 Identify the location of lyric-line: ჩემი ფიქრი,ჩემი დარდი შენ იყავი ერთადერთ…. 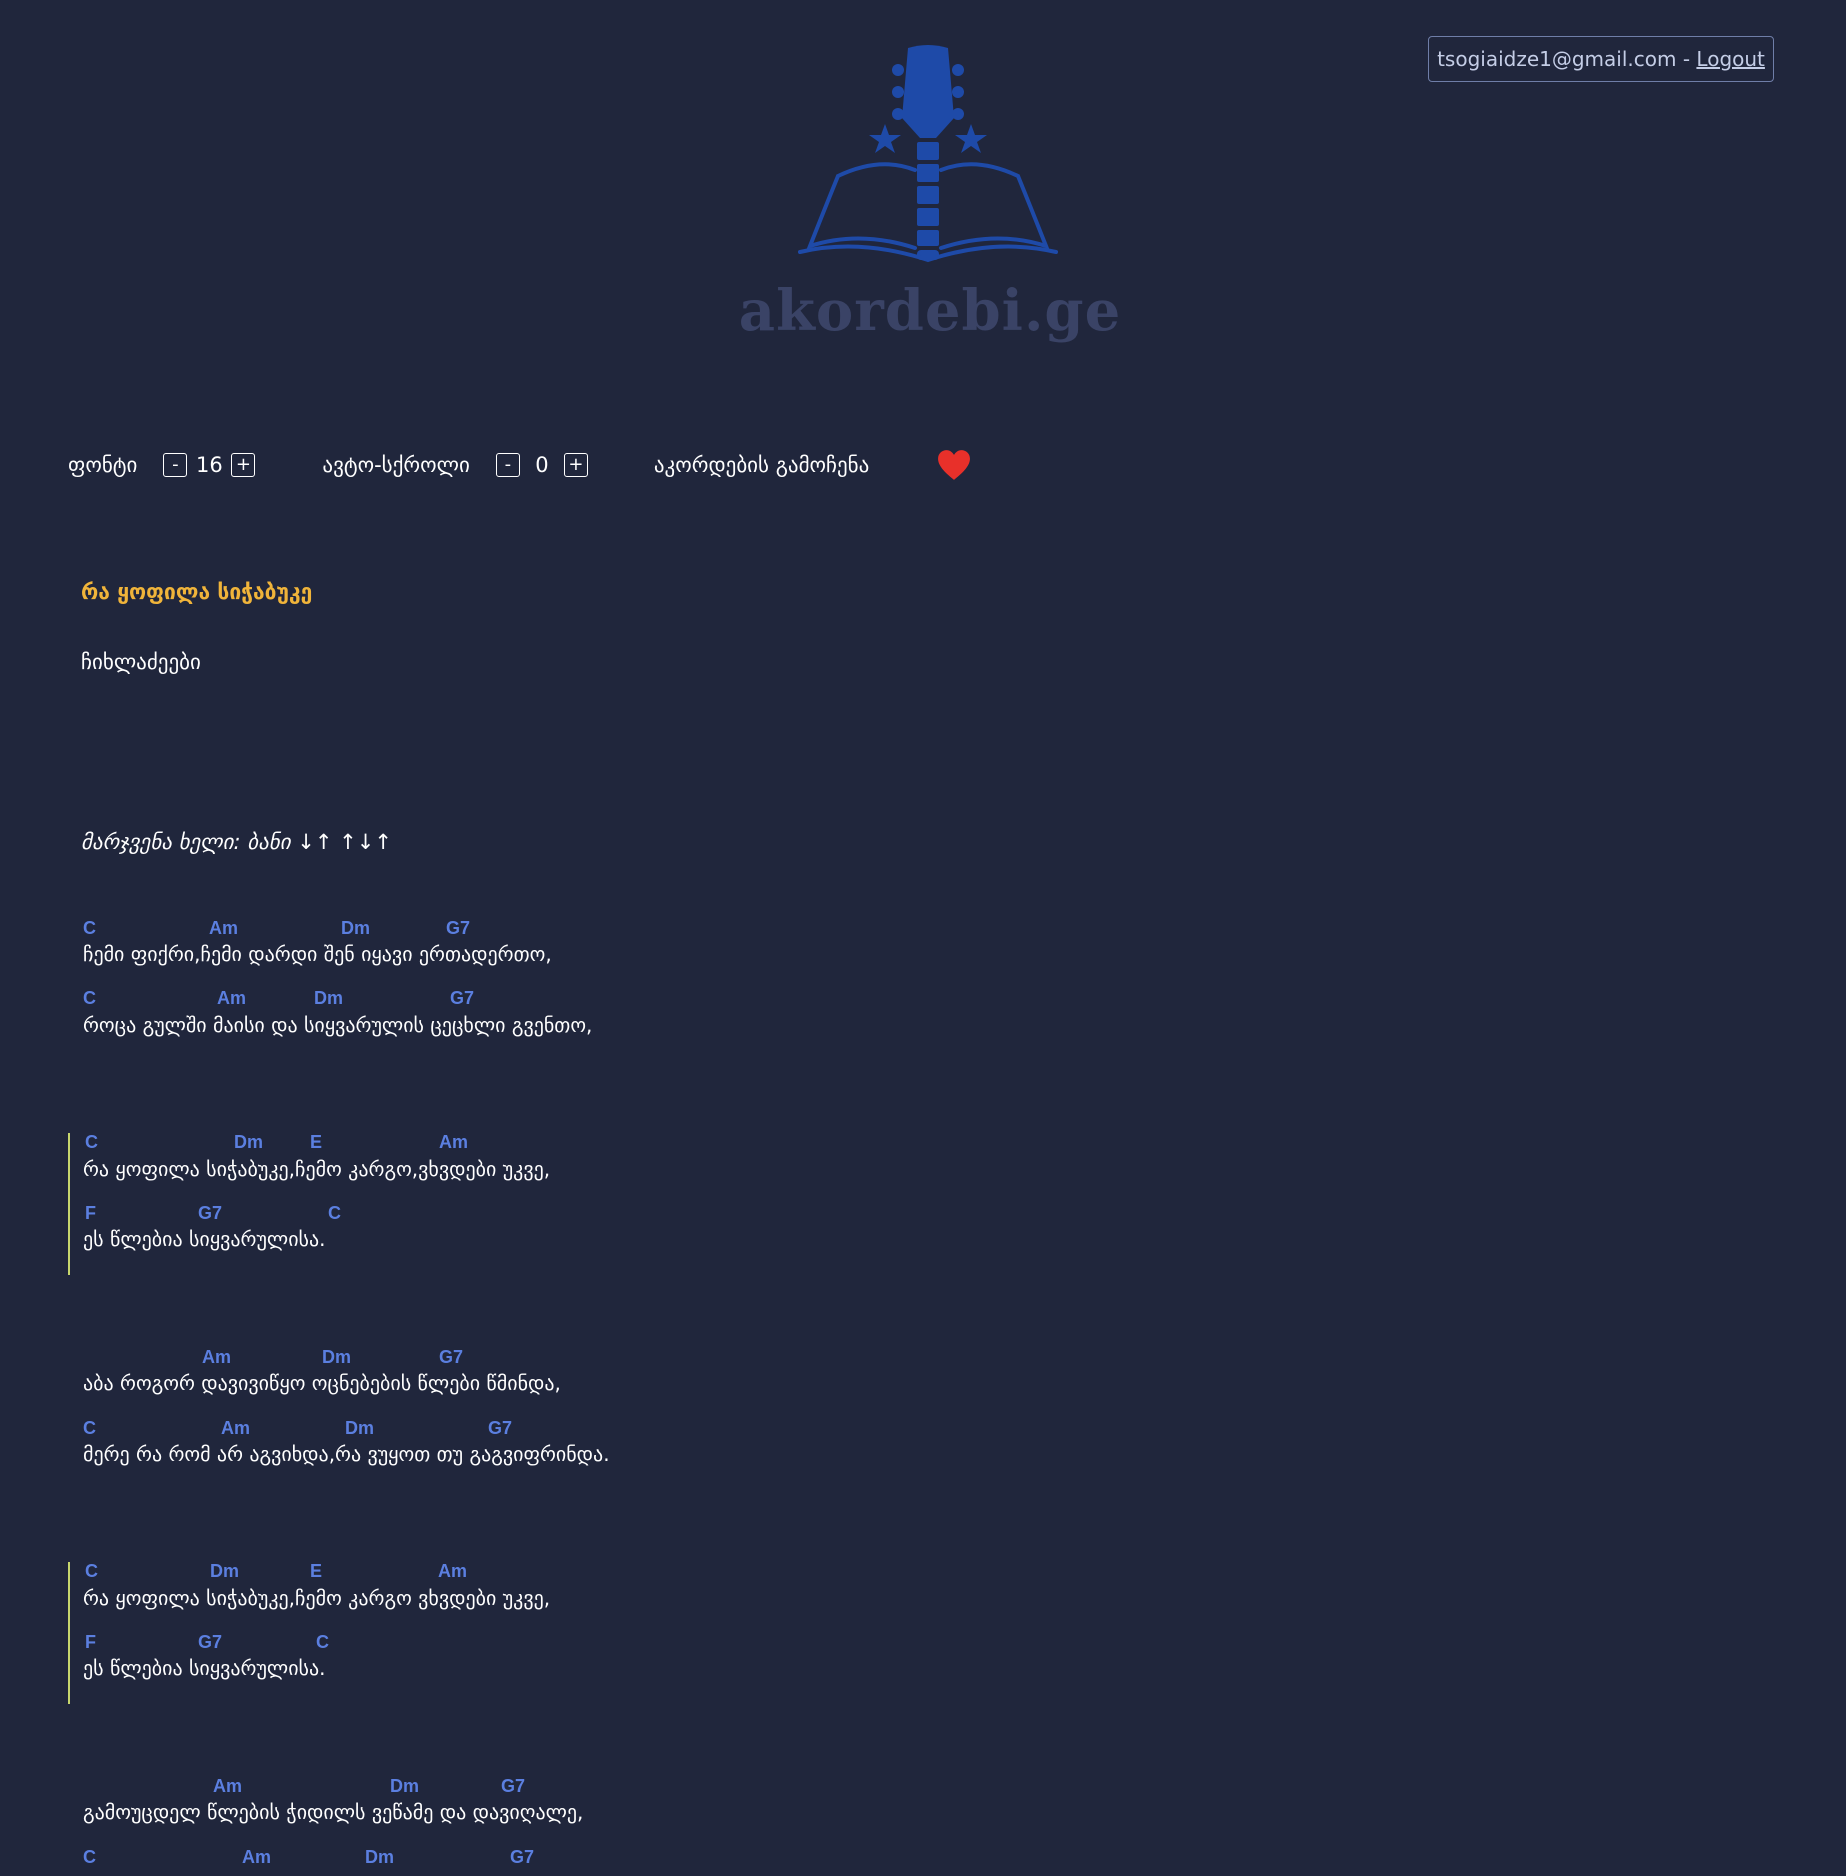
(317, 954).